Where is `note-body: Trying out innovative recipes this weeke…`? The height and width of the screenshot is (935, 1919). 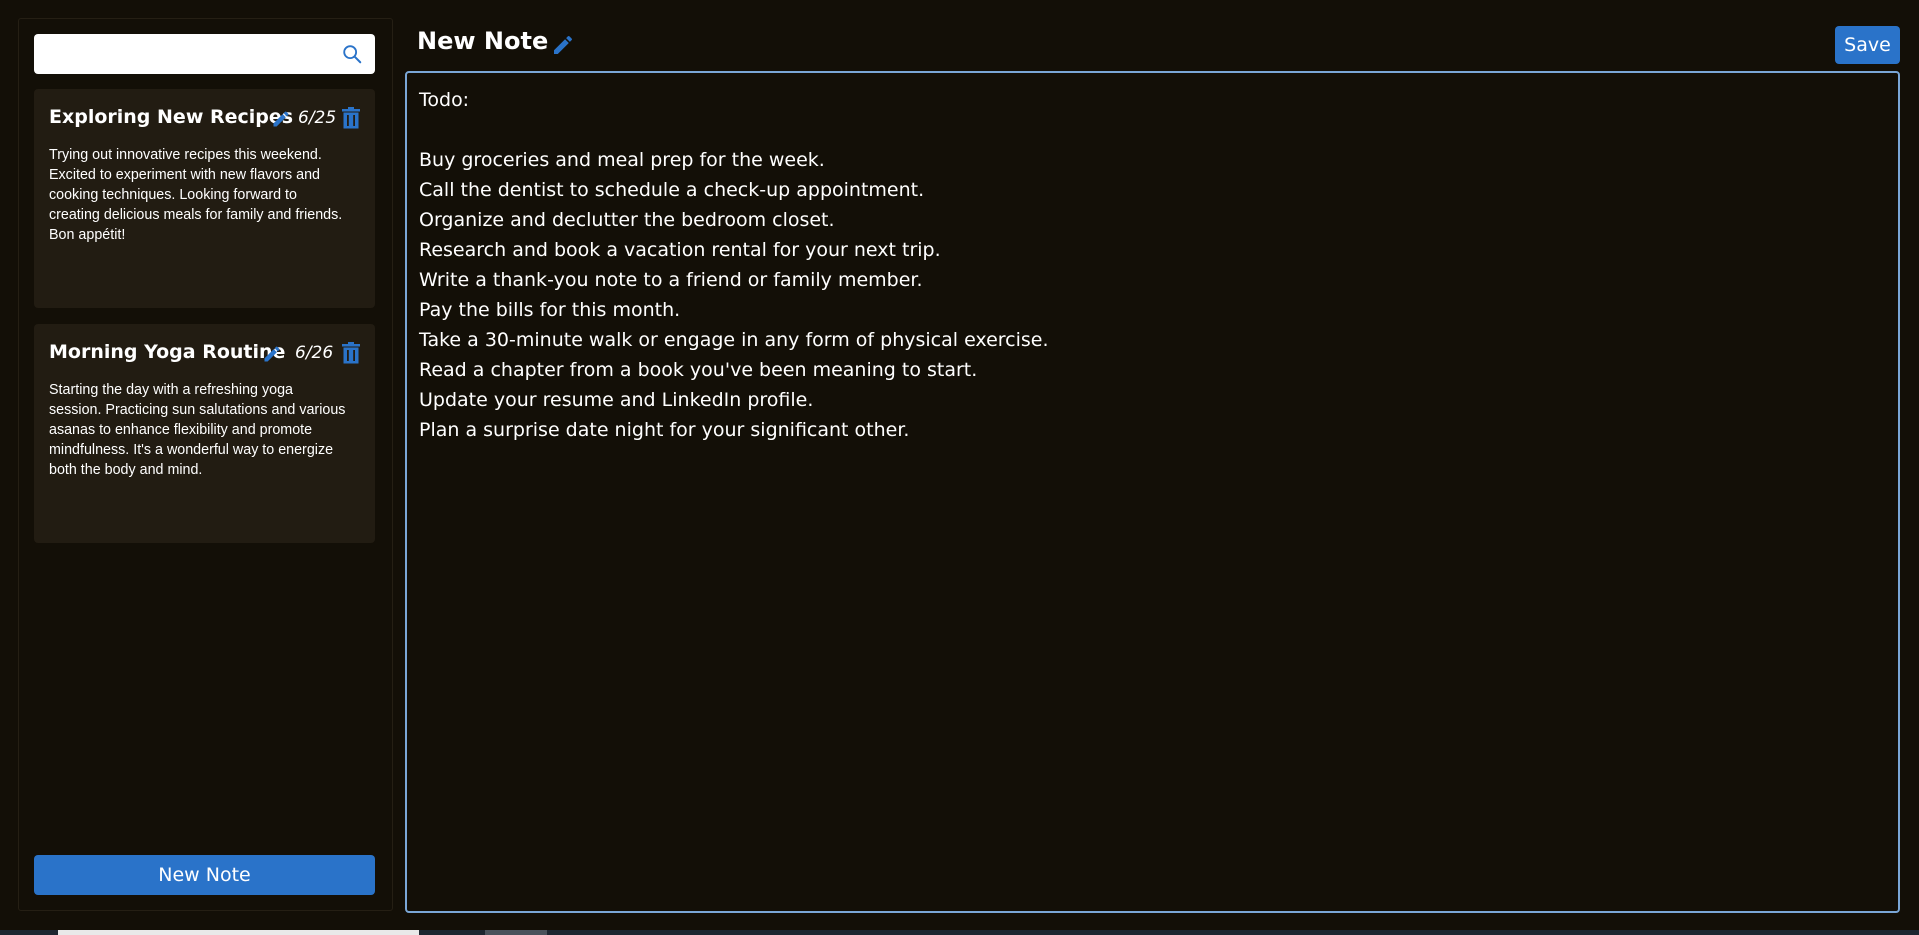
note-body: Trying out innovative recipes this weeke… is located at coordinates (196, 195).